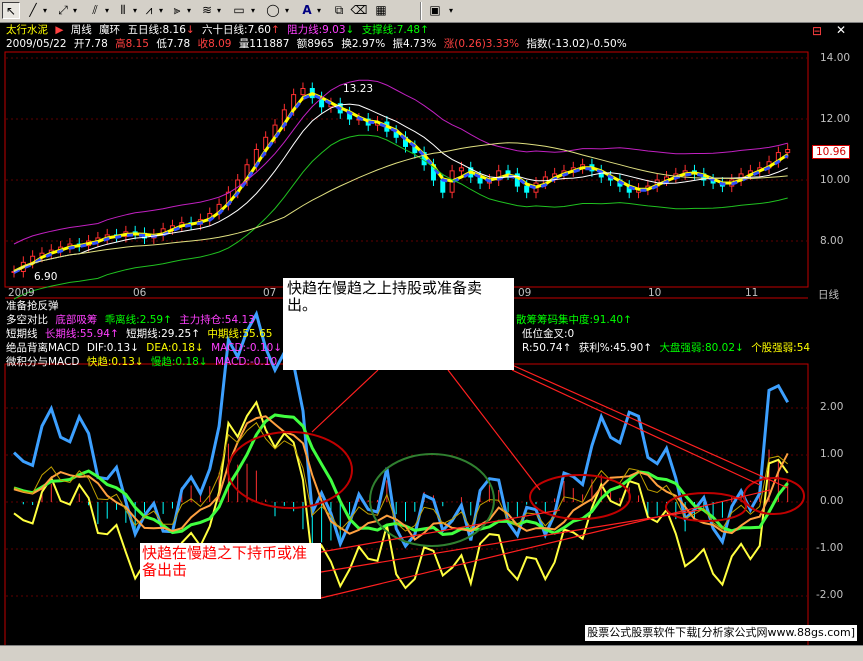 This screenshot has width=863, height=661. Describe the element at coordinates (781, 348) in the screenshot. I see `row4-stock: 个股强弱:54` at that location.